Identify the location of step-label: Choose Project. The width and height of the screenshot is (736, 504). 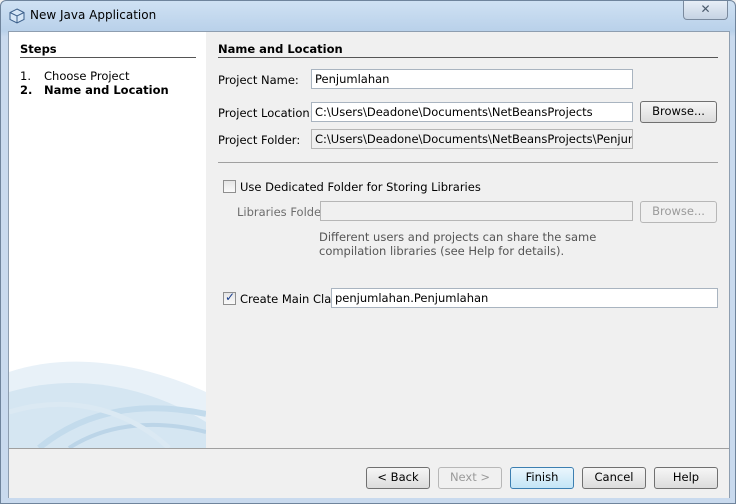
(87, 76).